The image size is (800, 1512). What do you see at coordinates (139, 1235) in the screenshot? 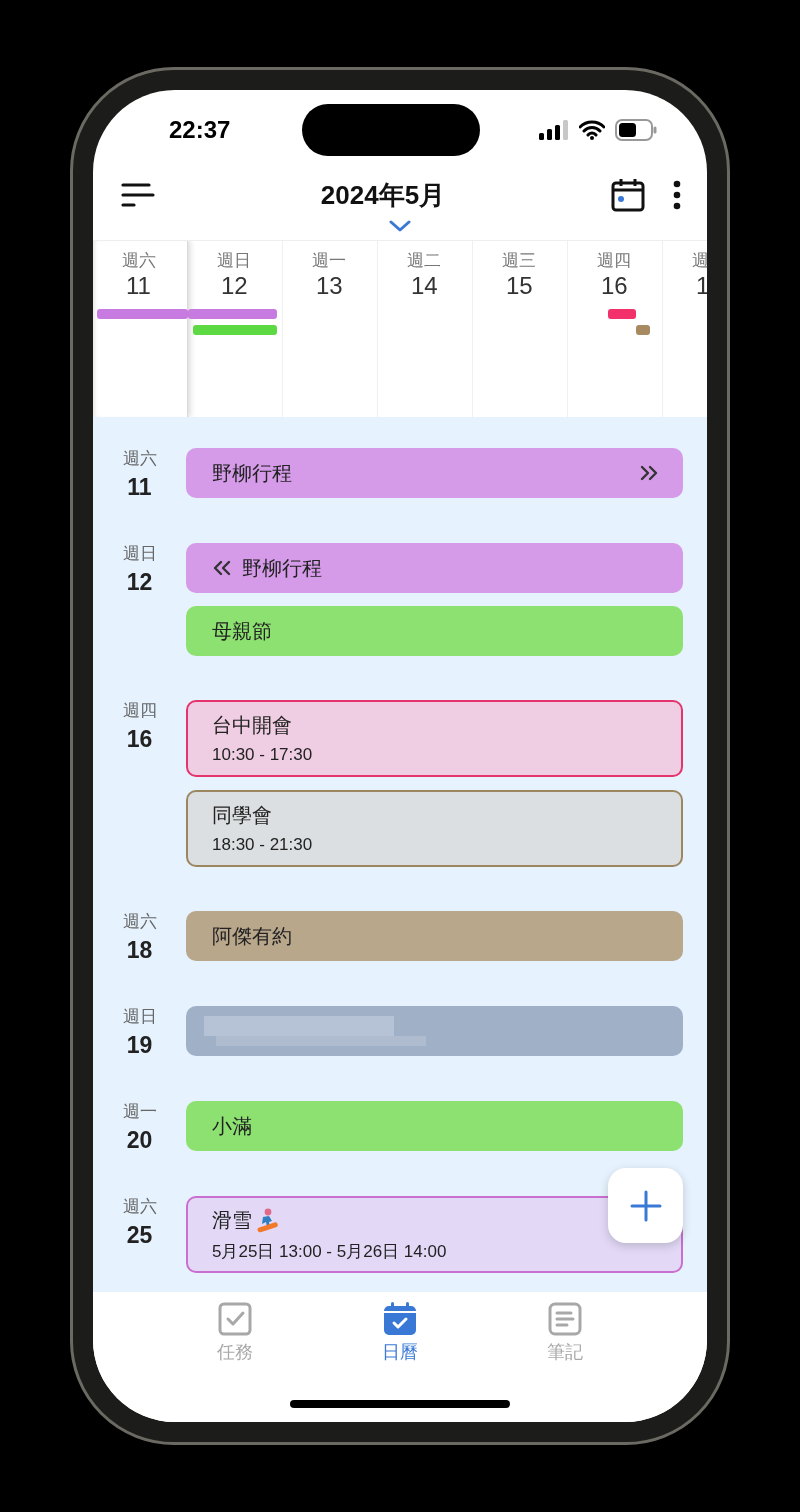
I see `date-number: 25` at bounding box center [139, 1235].